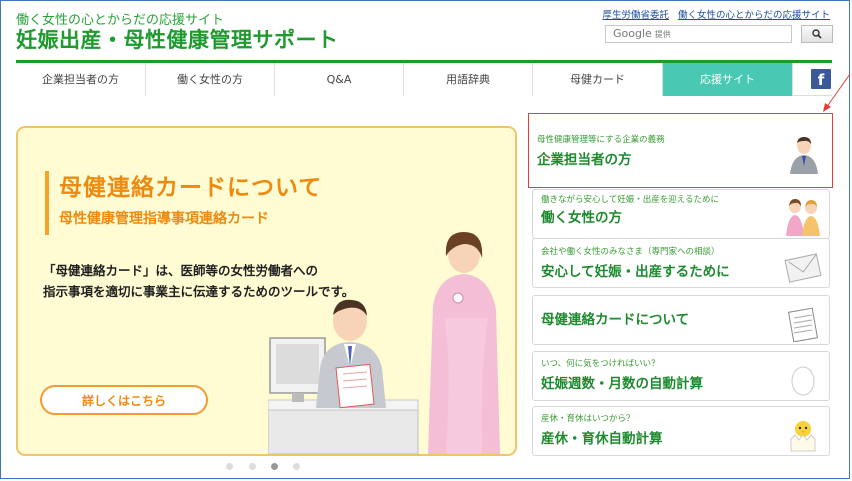 The image size is (852, 481). What do you see at coordinates (635, 15) in the screenshot?
I see `top-link-mhlw: 厚生労働省委託` at bounding box center [635, 15].